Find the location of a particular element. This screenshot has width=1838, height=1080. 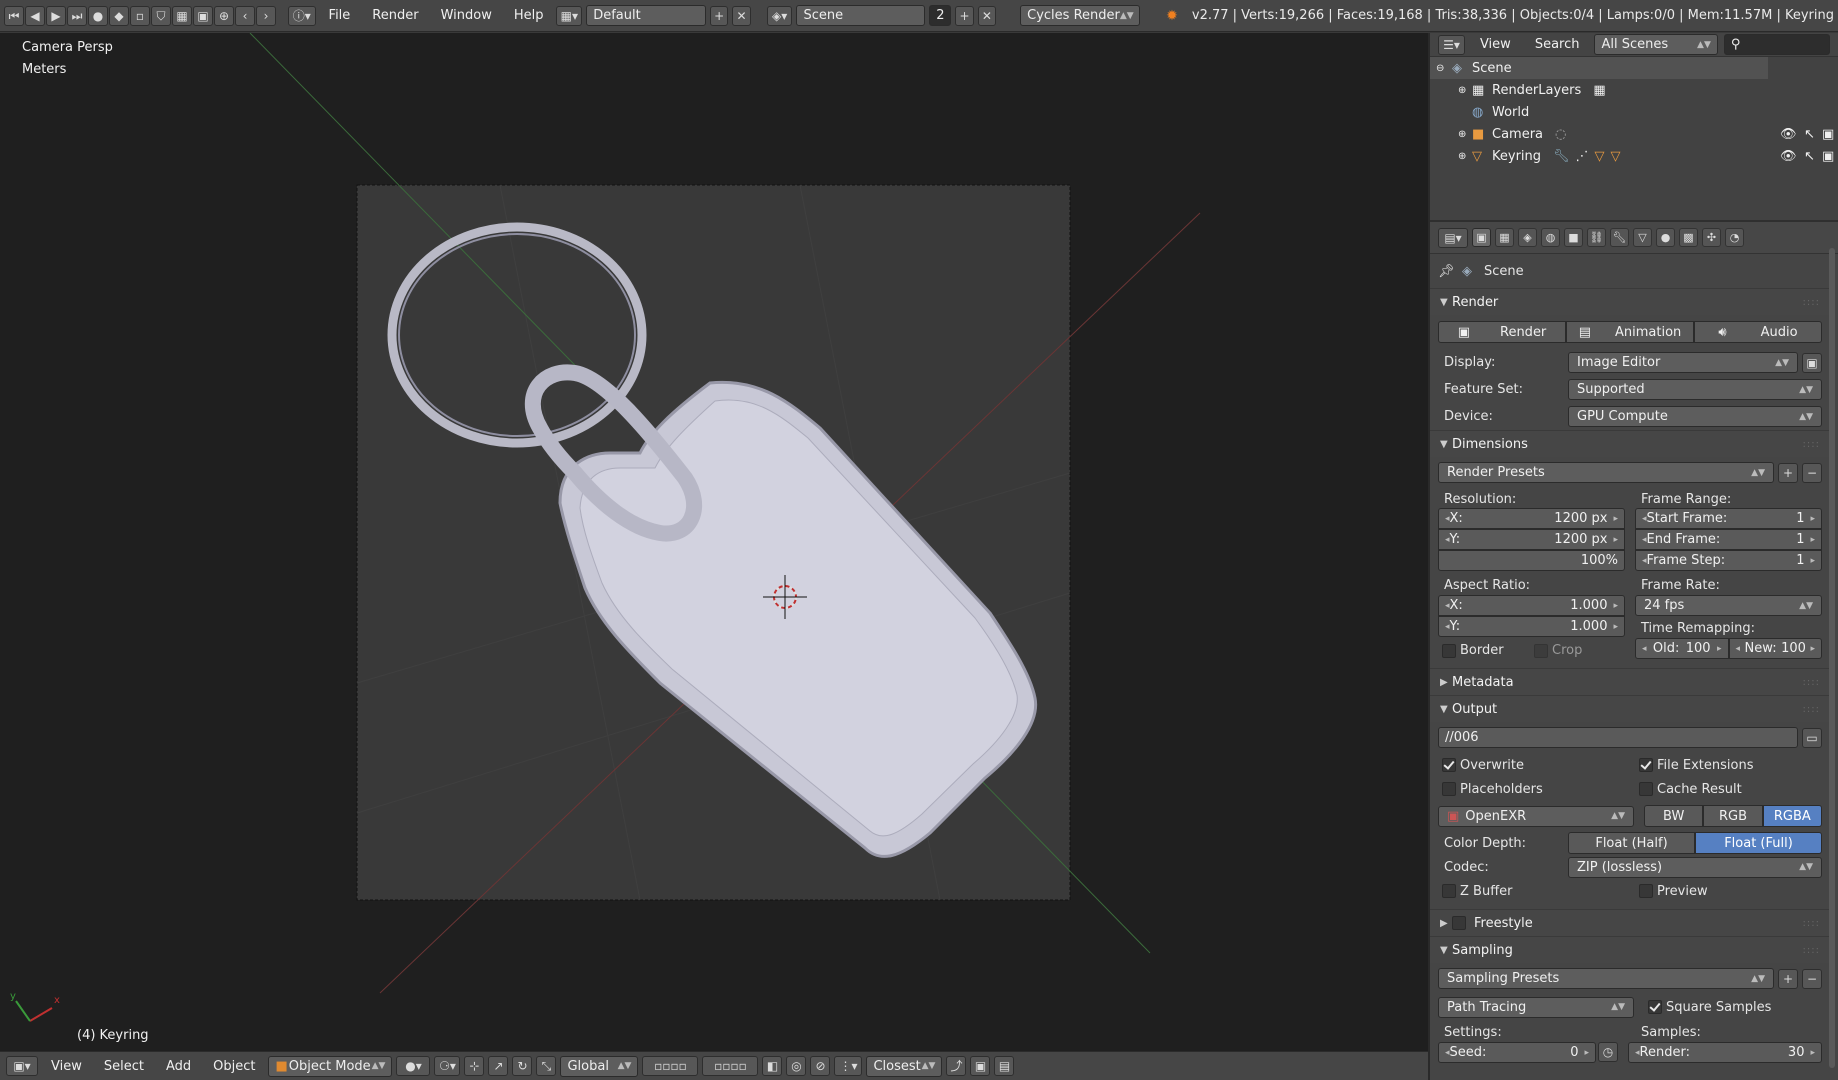

layout-field: Default is located at coordinates (646, 15).